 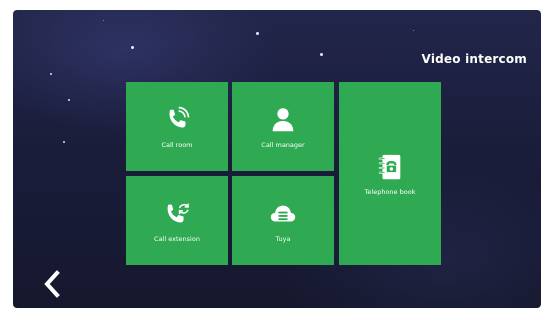 I want to click on call-room-label: Call room, so click(x=177, y=144).